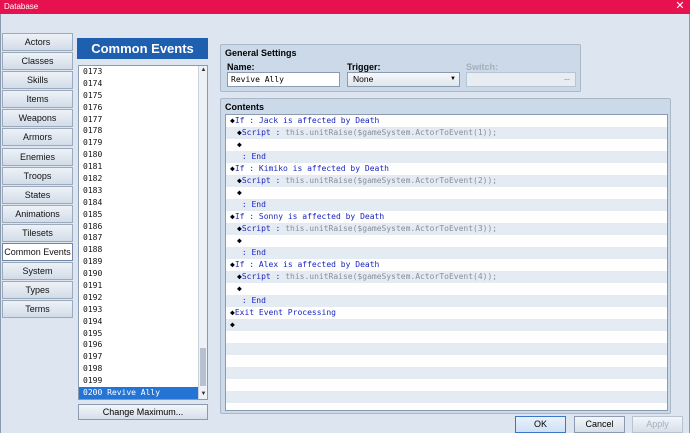  I want to click on ok-button: OK, so click(540, 424).